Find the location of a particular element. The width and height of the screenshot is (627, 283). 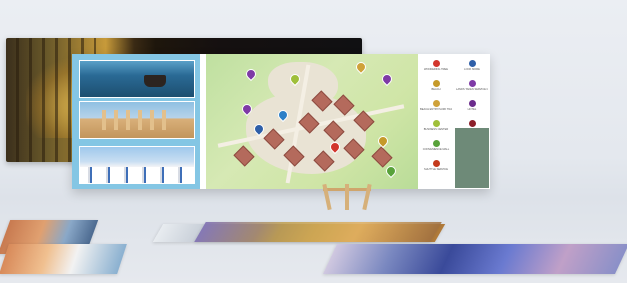

legend-label: LANDS TAKEN SERVICE CENTER is located at coordinates (472, 89).